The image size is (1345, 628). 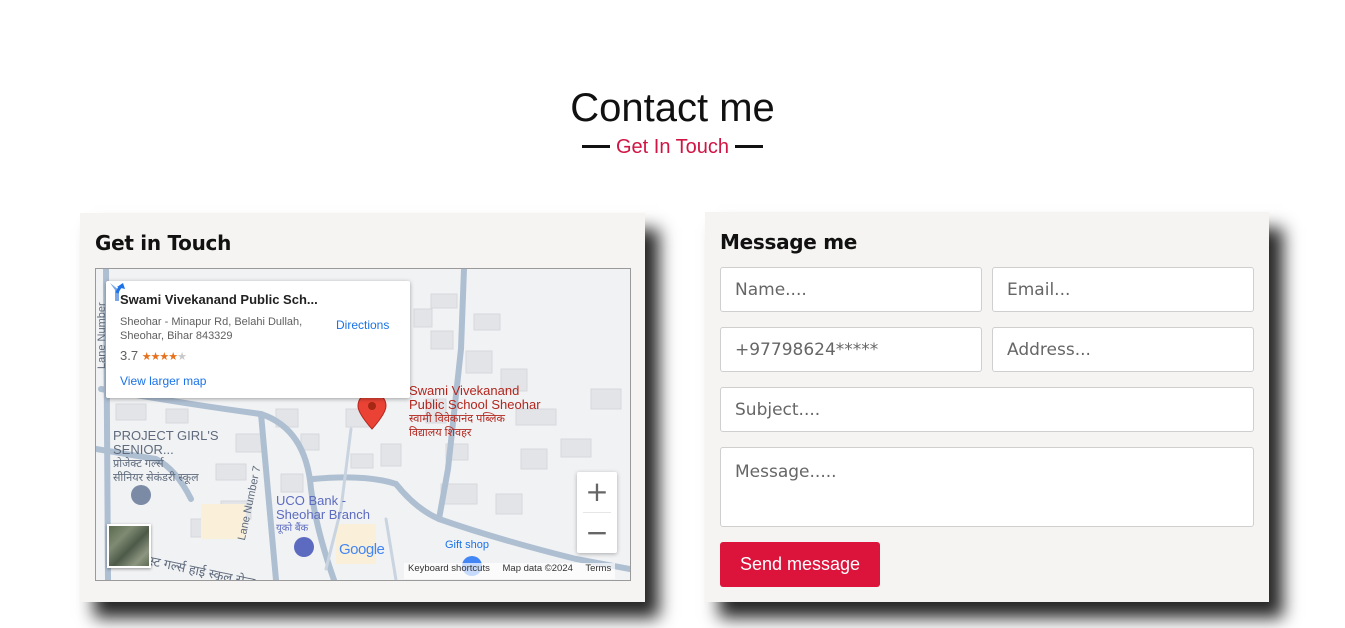 What do you see at coordinates (467, 545) in the screenshot?
I see `map-label-gift-shop: Gift shop` at bounding box center [467, 545].